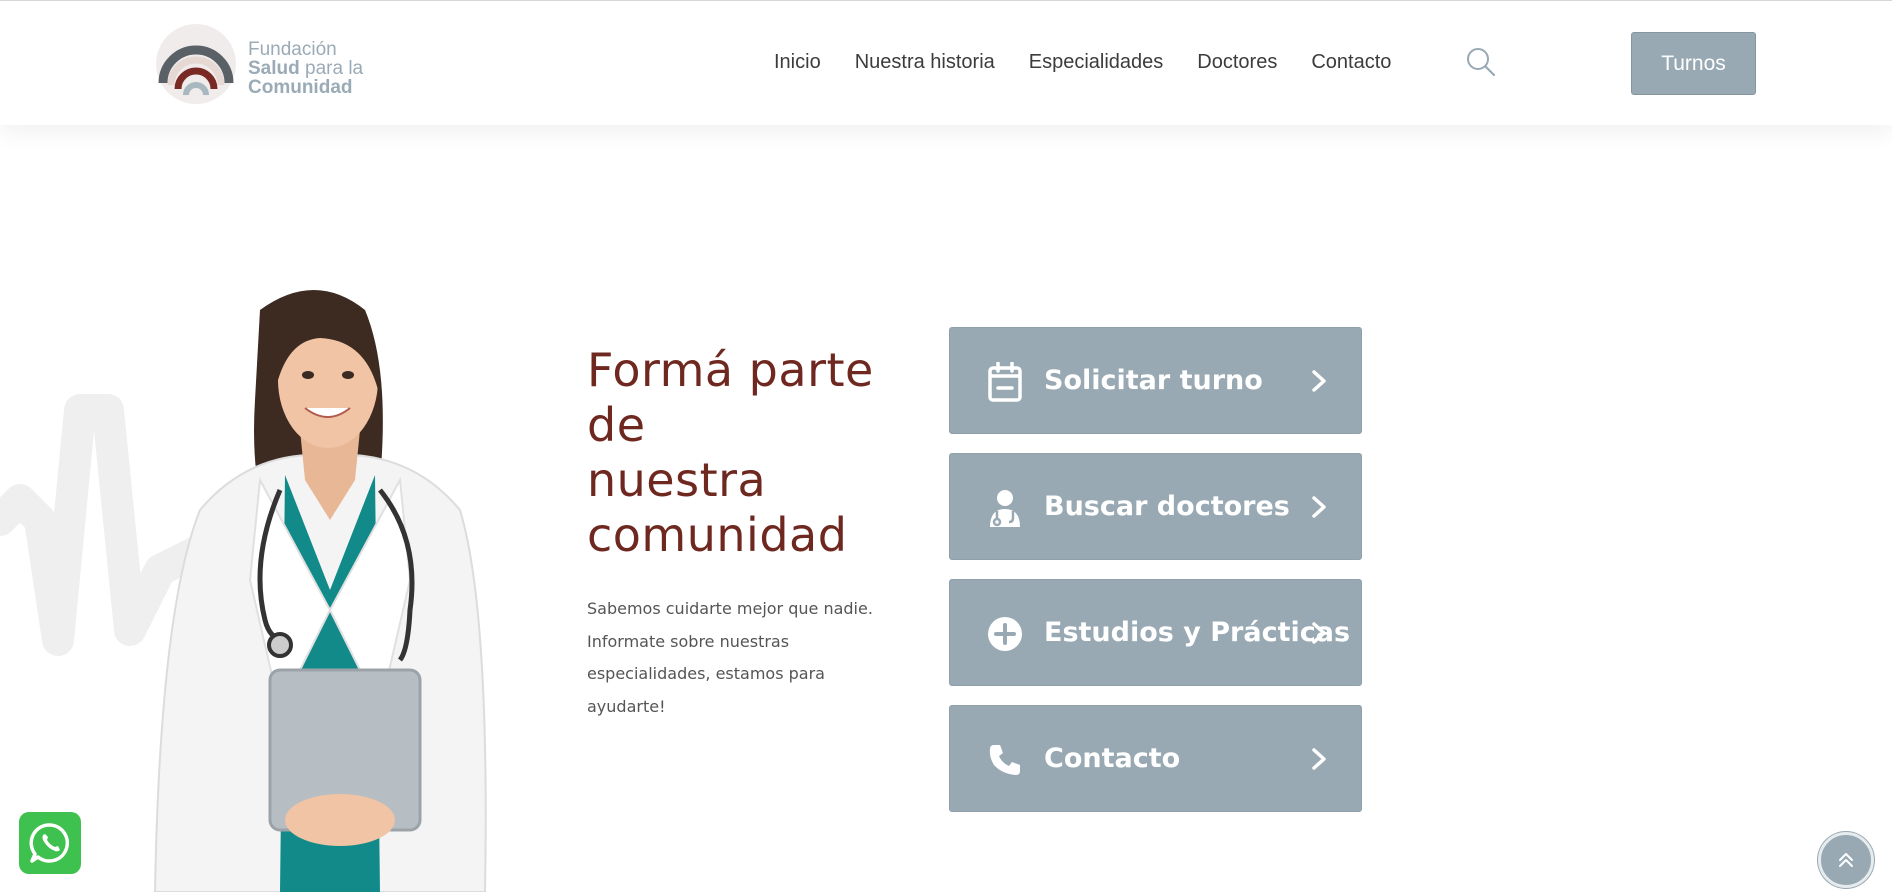 The width and height of the screenshot is (1892, 892). I want to click on contacto-button: Contacto, so click(1155, 758).